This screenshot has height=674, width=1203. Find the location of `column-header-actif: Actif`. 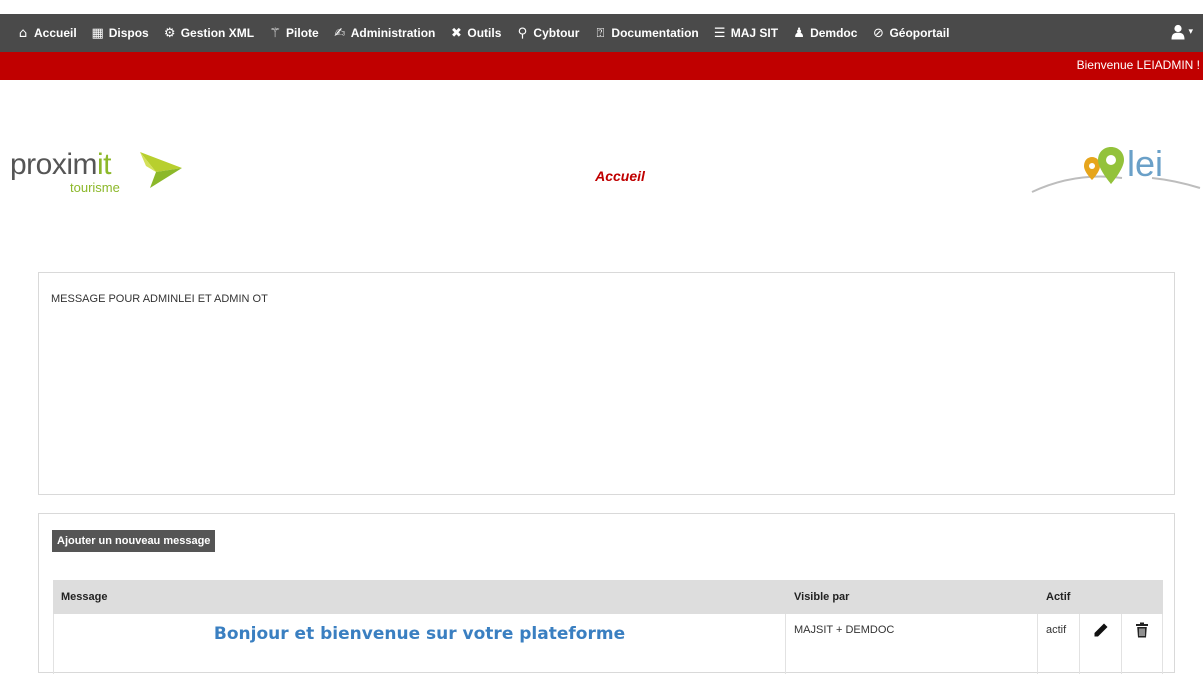

column-header-actif: Actif is located at coordinates (1058, 597).